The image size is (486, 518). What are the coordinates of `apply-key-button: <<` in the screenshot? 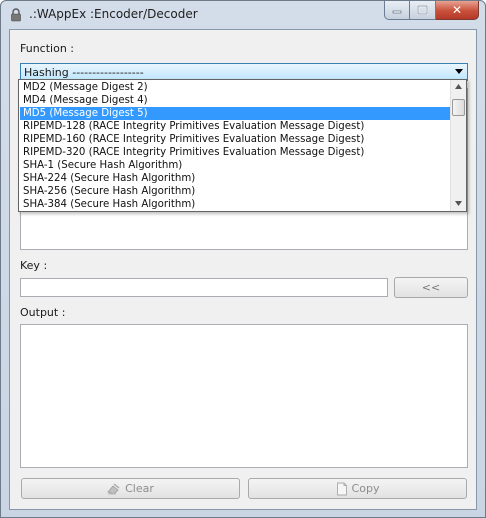 It's located at (431, 287).